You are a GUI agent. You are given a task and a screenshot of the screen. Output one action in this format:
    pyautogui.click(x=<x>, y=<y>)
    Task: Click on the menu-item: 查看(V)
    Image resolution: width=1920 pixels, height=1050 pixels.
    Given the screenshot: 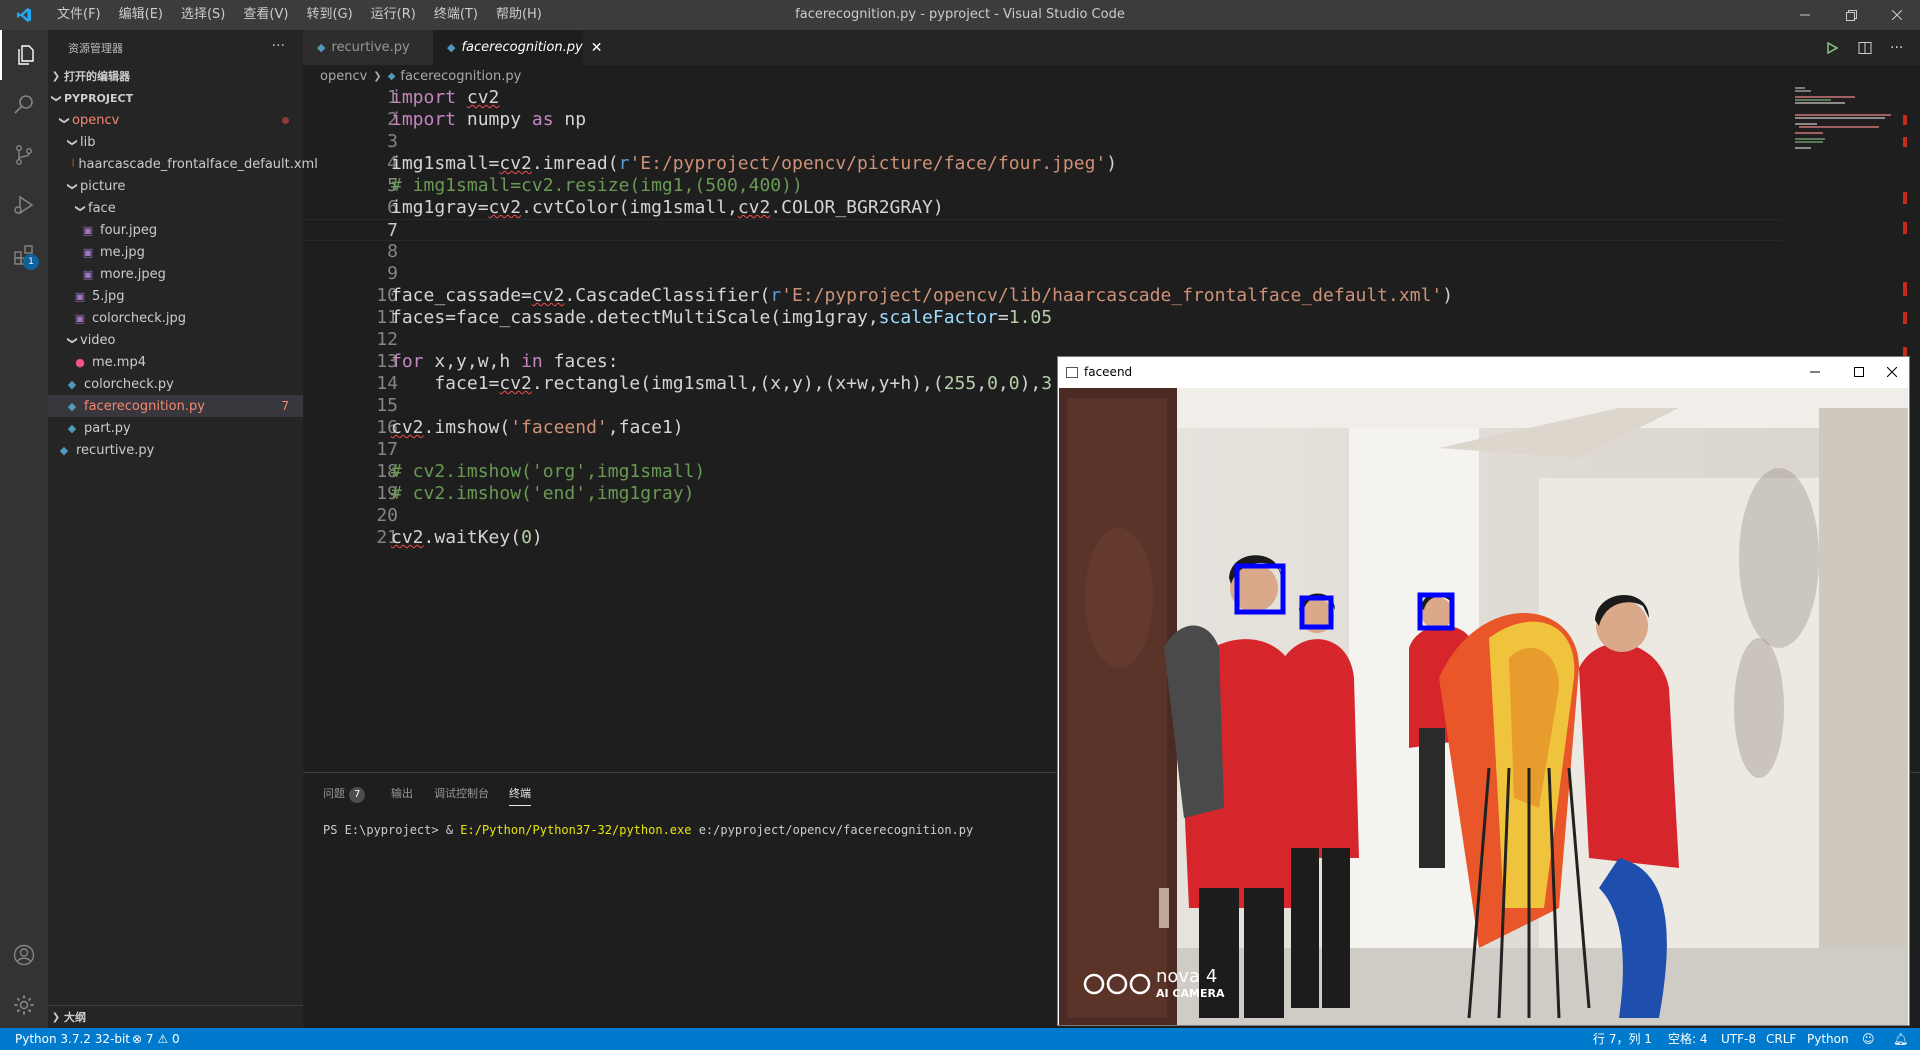 What is the action you would take?
    pyautogui.click(x=265, y=15)
    